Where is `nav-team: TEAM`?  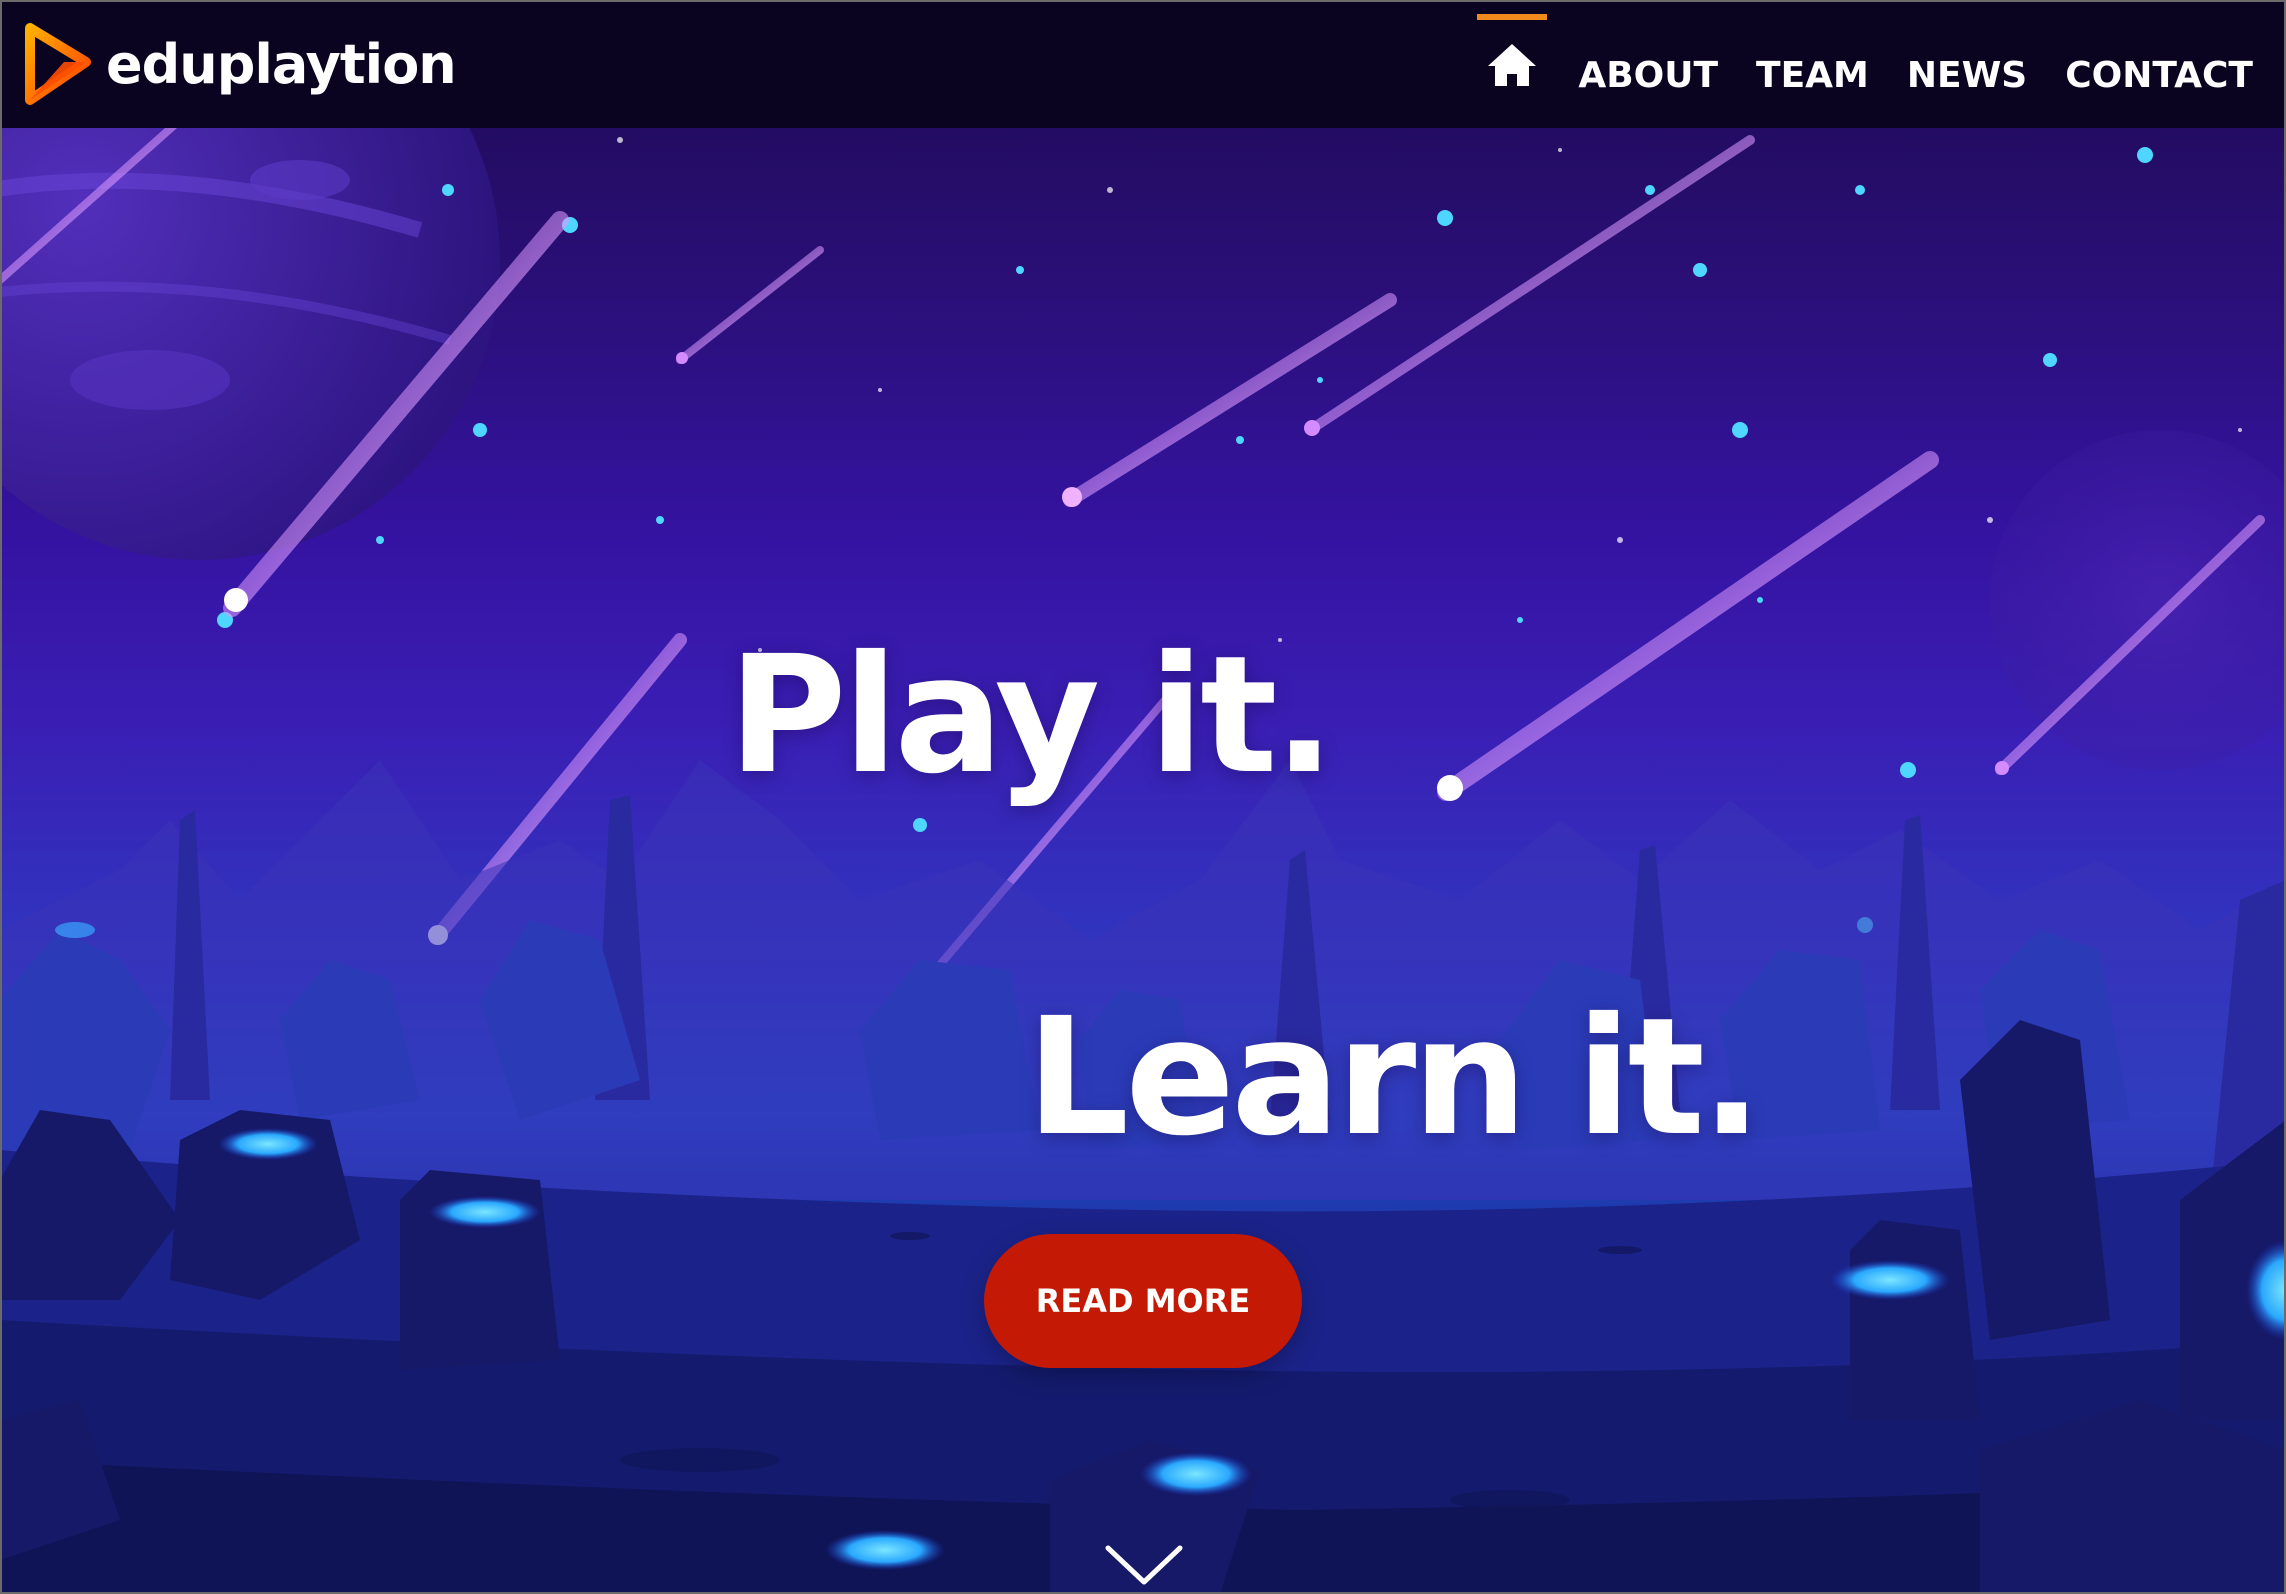 nav-team: TEAM is located at coordinates (1812, 64).